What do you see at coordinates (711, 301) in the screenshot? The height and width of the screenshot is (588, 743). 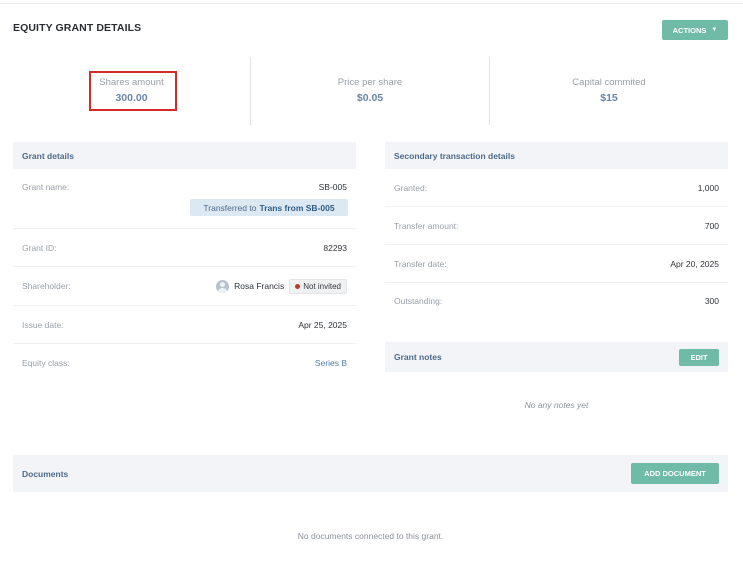 I see `outstanding-value: 300` at bounding box center [711, 301].